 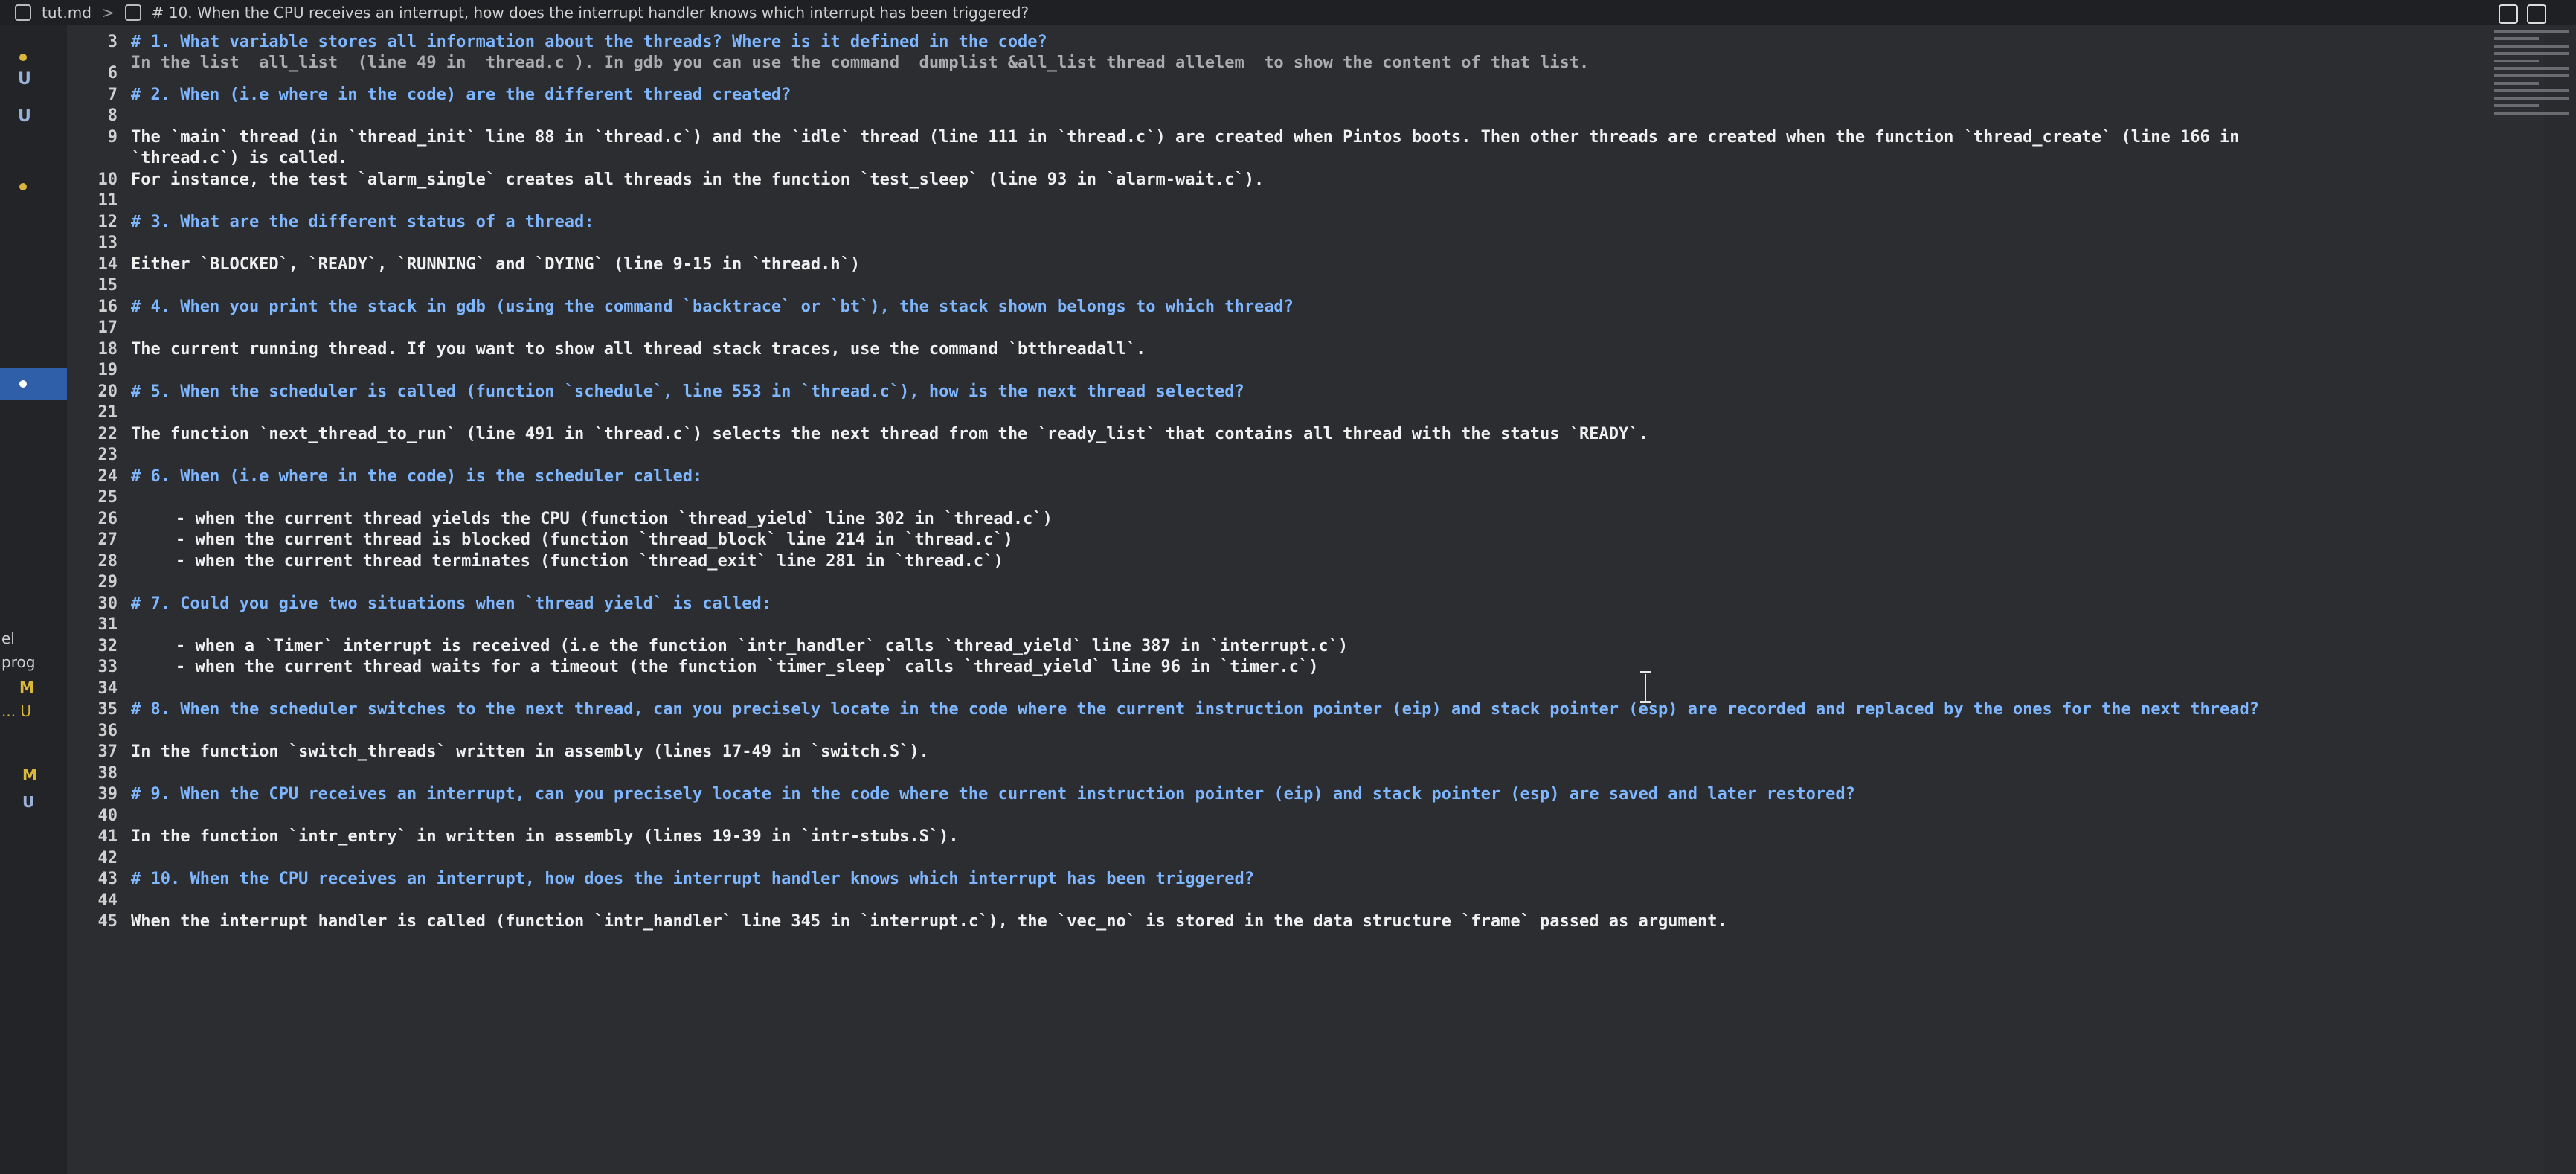 What do you see at coordinates (99, 285) in the screenshot?
I see `text-line: 15` at bounding box center [99, 285].